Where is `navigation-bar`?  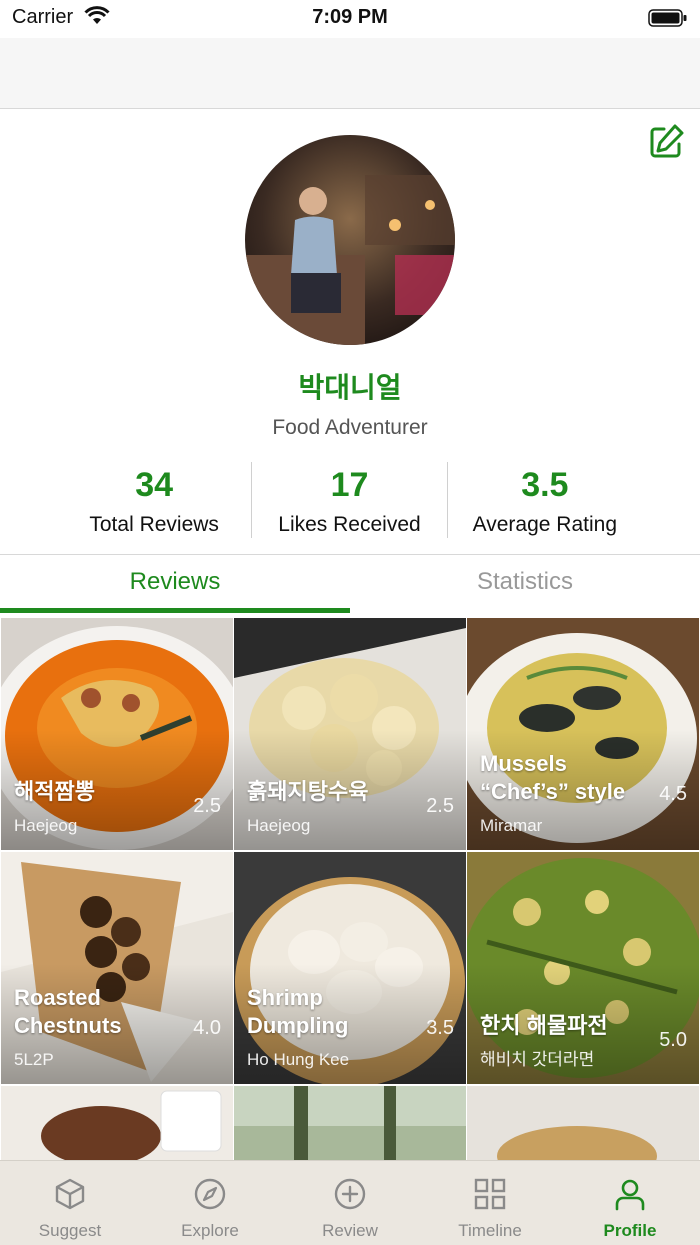 navigation-bar is located at coordinates (350, 73).